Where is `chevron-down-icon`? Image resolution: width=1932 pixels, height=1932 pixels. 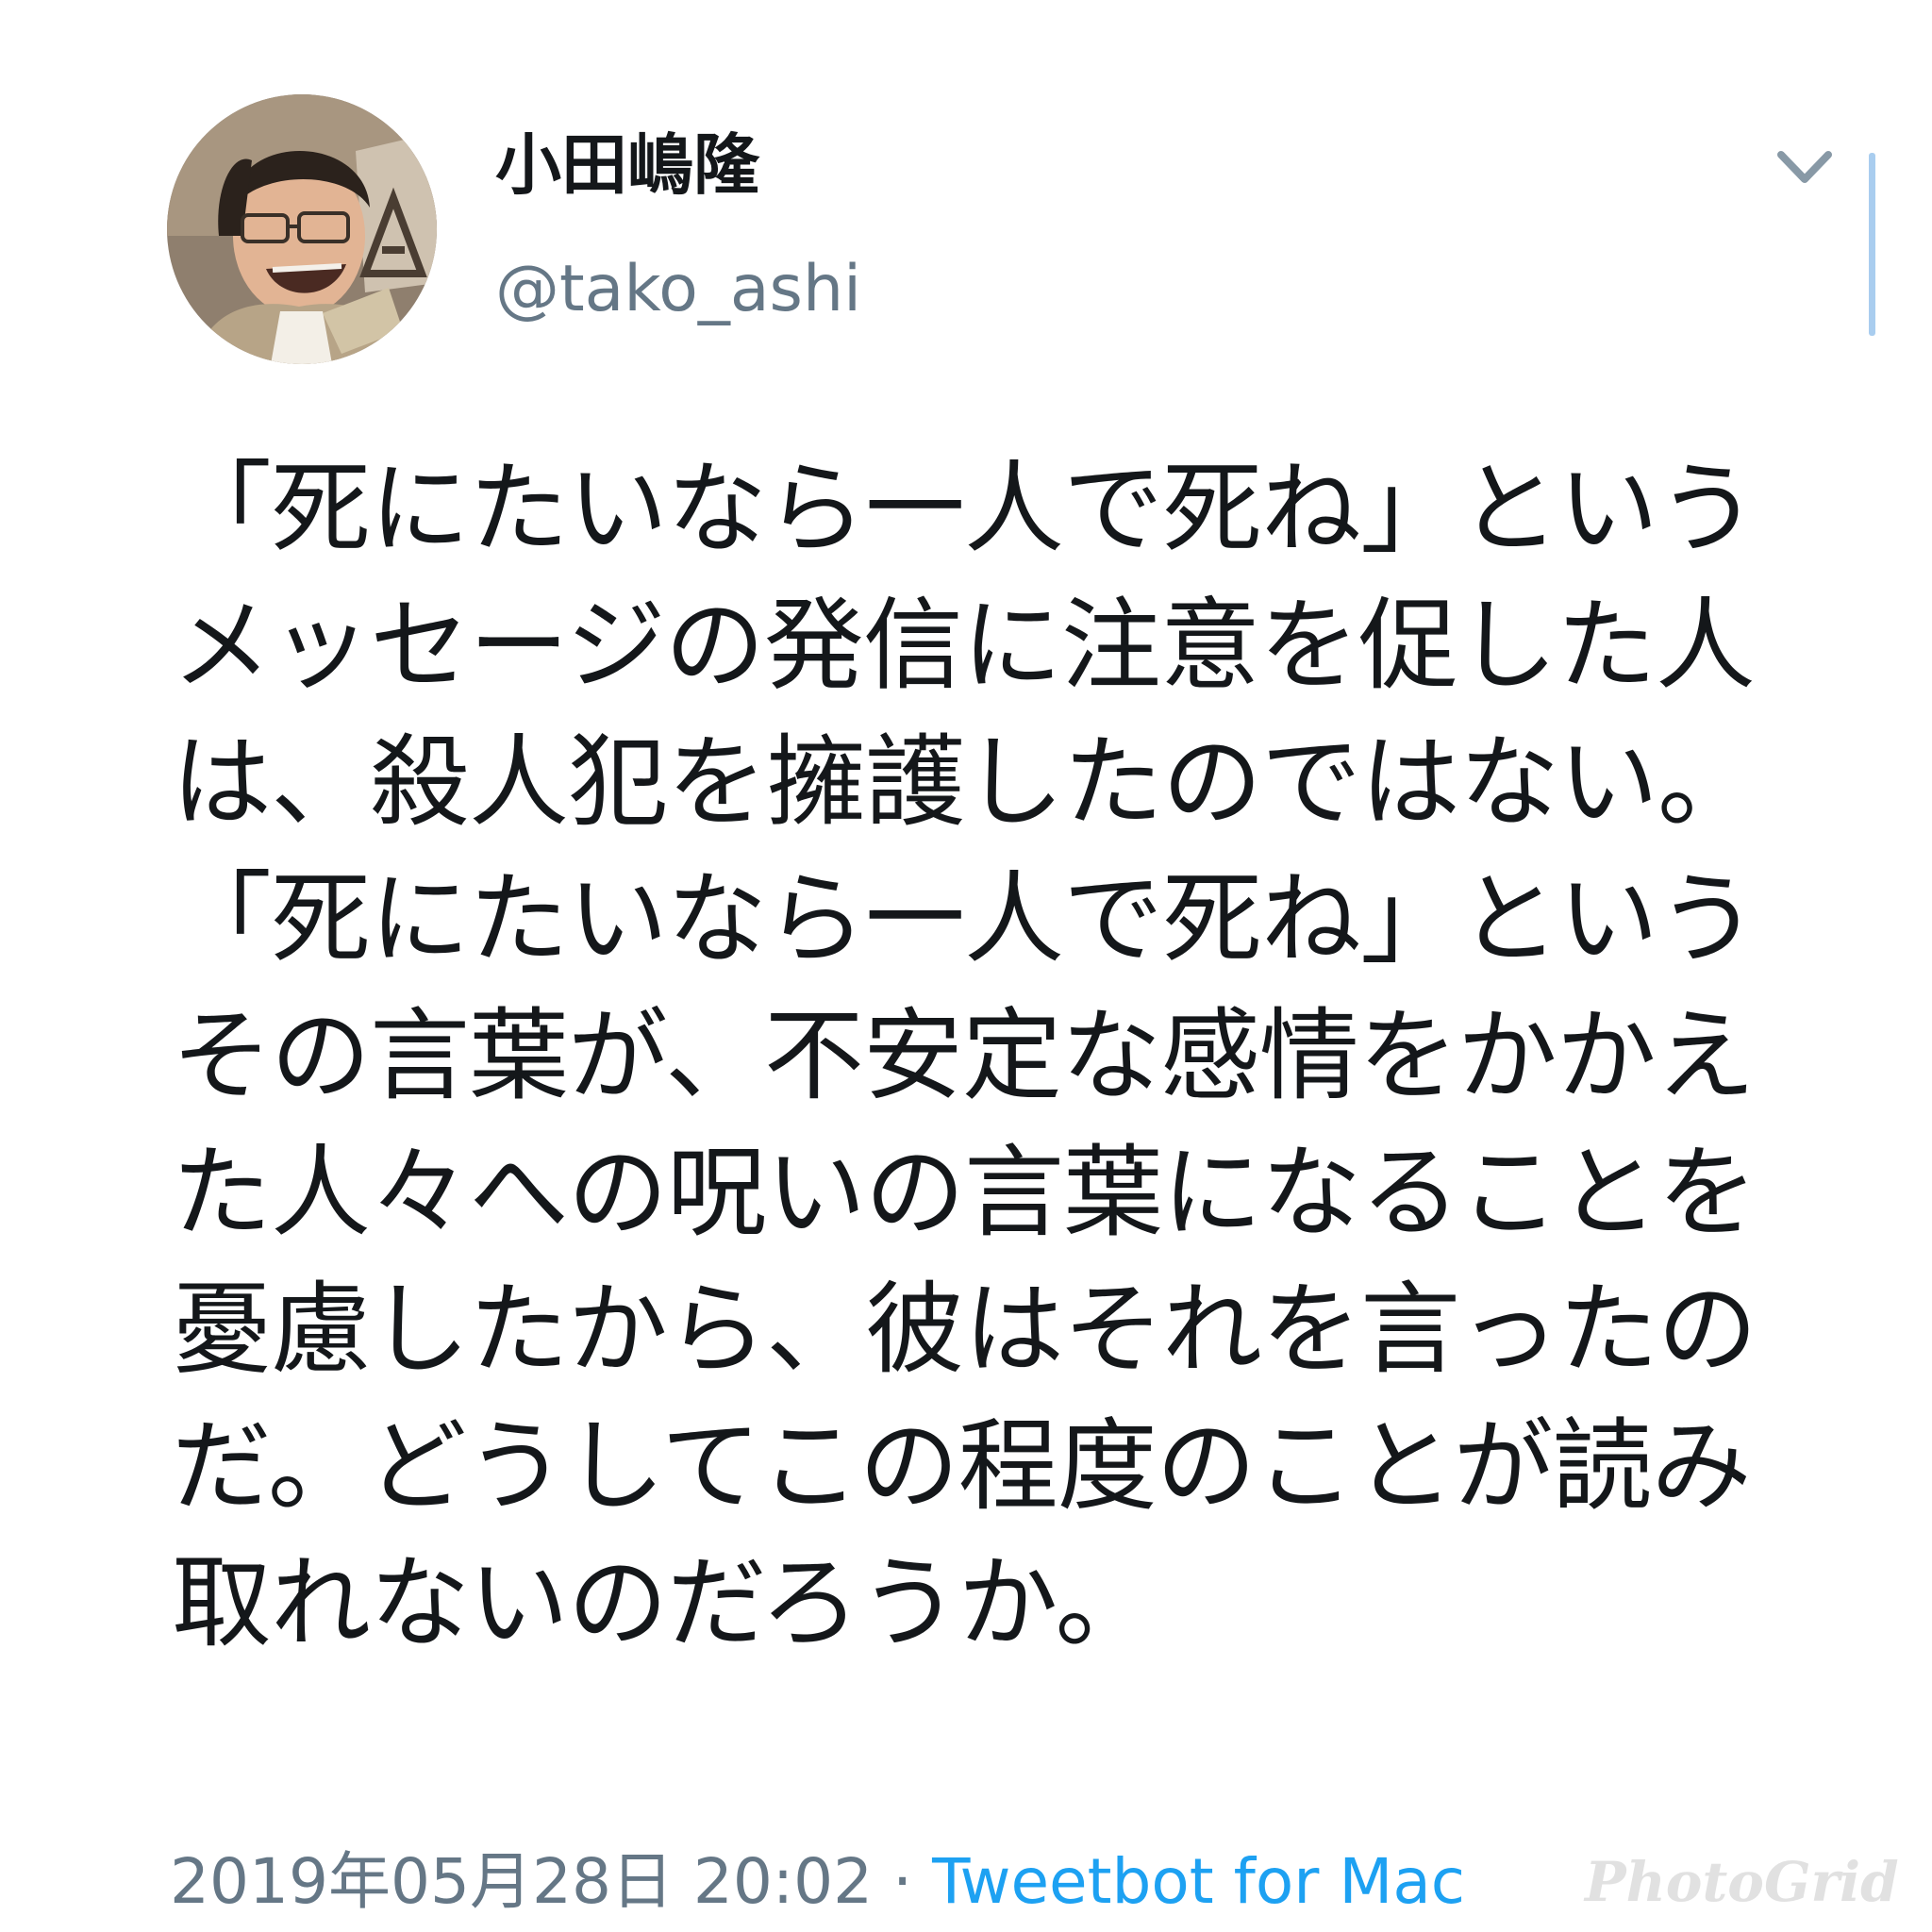 chevron-down-icon is located at coordinates (1804, 167).